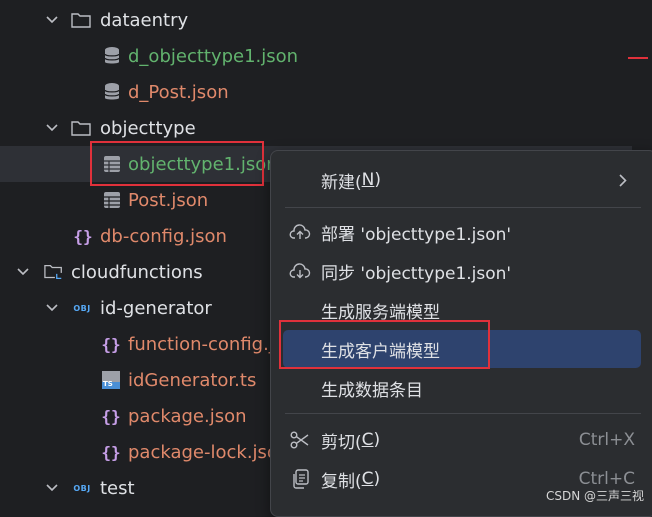 This screenshot has height=517, width=652. What do you see at coordinates (213, 56) in the screenshot?
I see `tree-item-label: d_objecttype1.json` at bounding box center [213, 56].